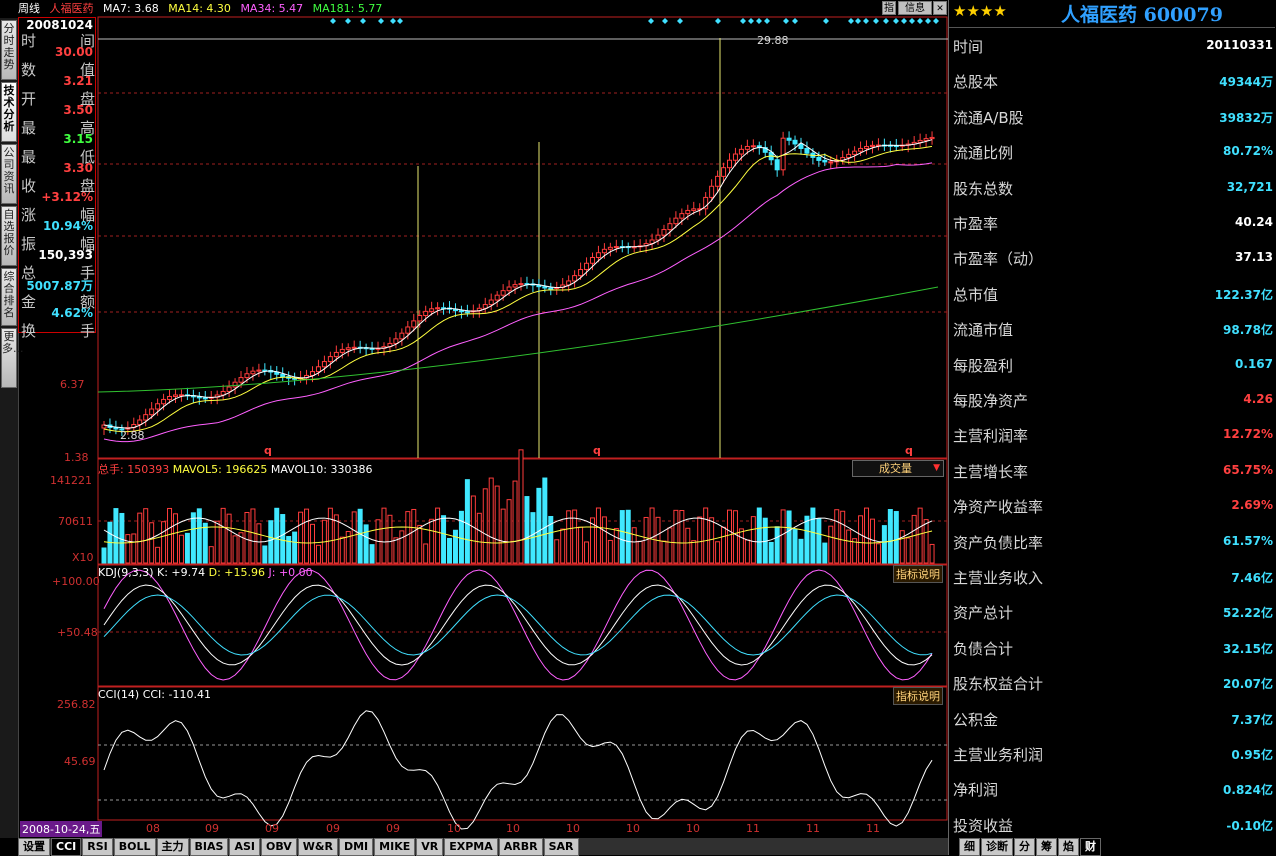 This screenshot has height=856, width=1276. I want to click on x-month-label: 11, so click(873, 828).